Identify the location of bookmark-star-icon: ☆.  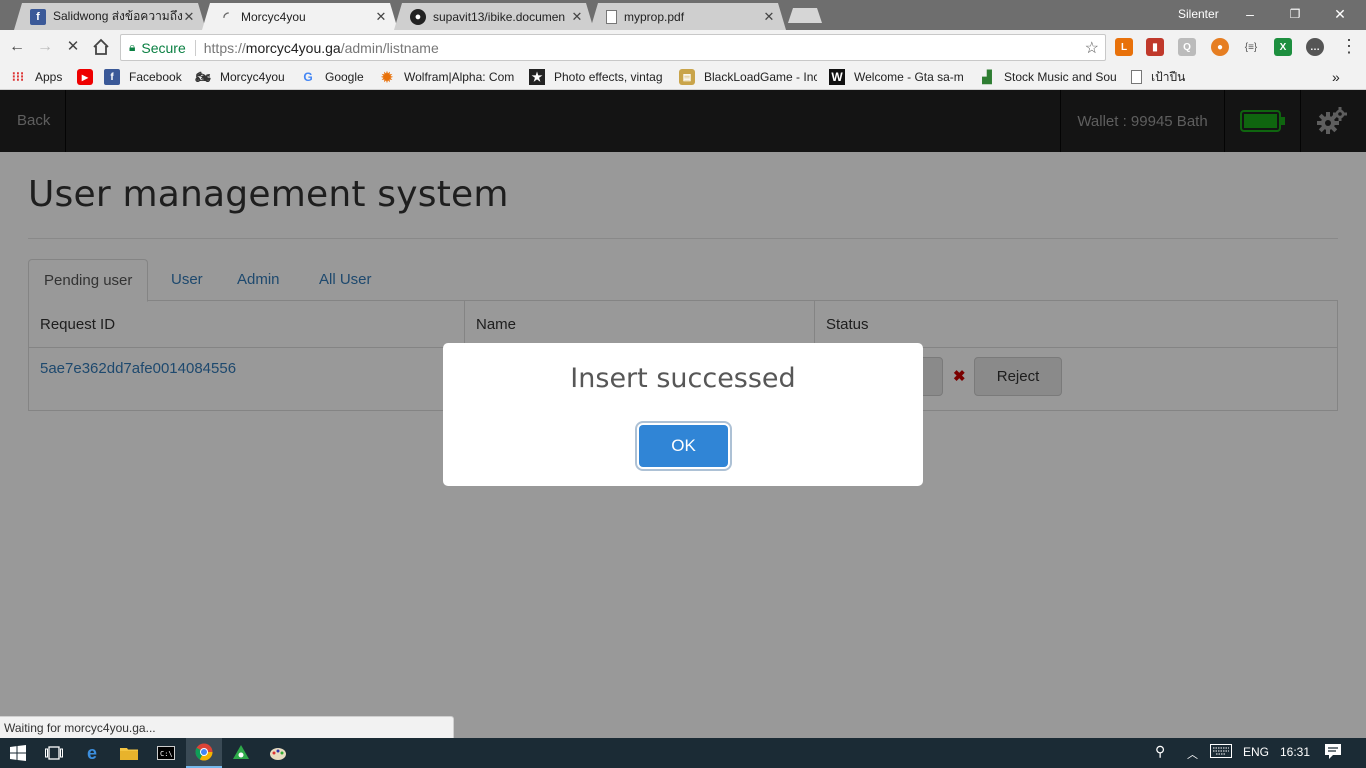
(1092, 48).